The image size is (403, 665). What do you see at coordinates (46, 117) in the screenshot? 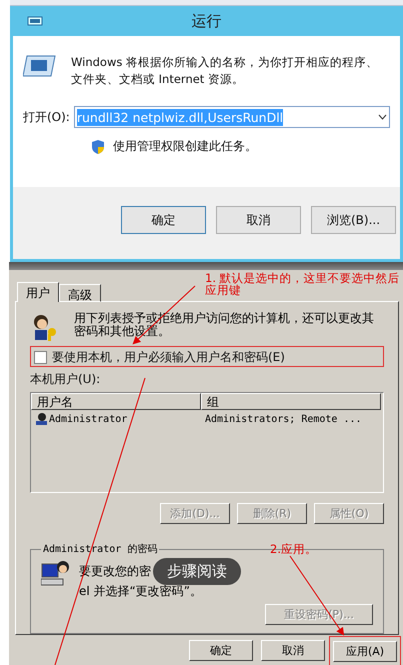
I see `open-label: 打开(O):` at bounding box center [46, 117].